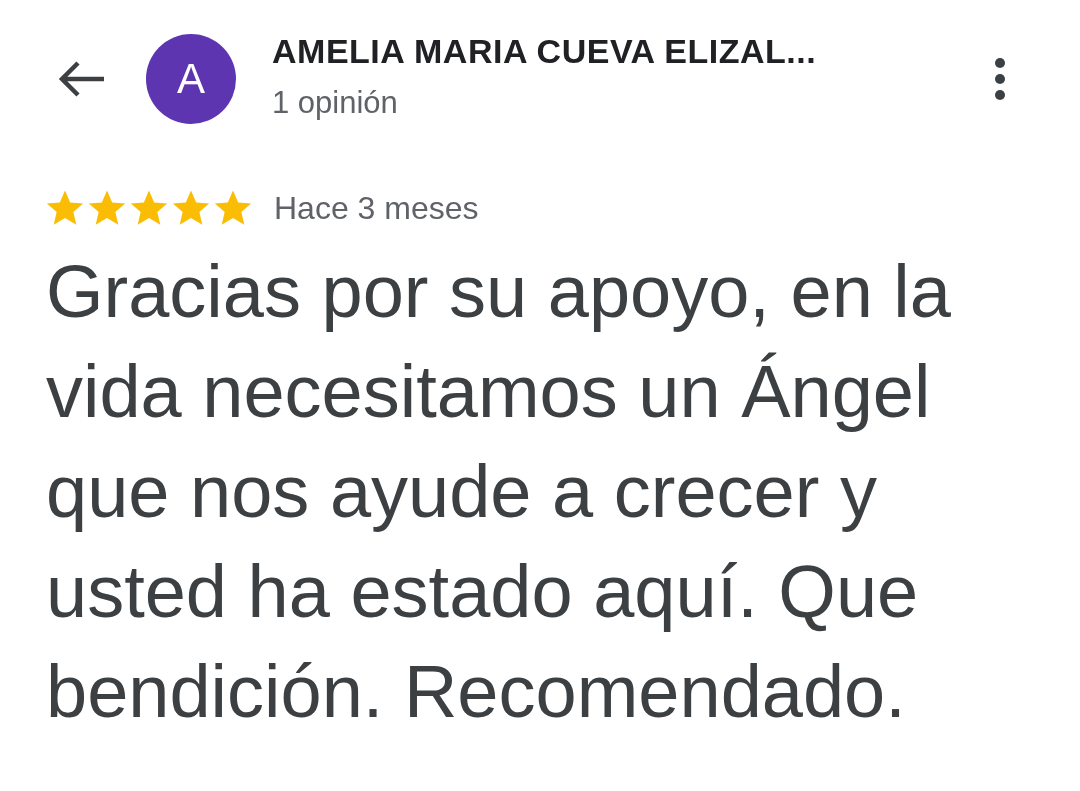 Image resolution: width=1080 pixels, height=791 pixels. I want to click on more-options-icon, so click(1000, 79).